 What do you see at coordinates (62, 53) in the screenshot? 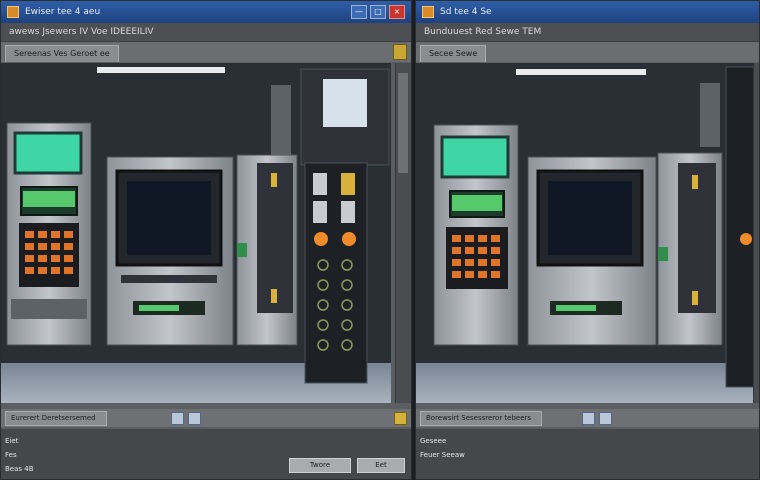
I see `left-tab: Sereenas Ves Geroet ee` at bounding box center [62, 53].